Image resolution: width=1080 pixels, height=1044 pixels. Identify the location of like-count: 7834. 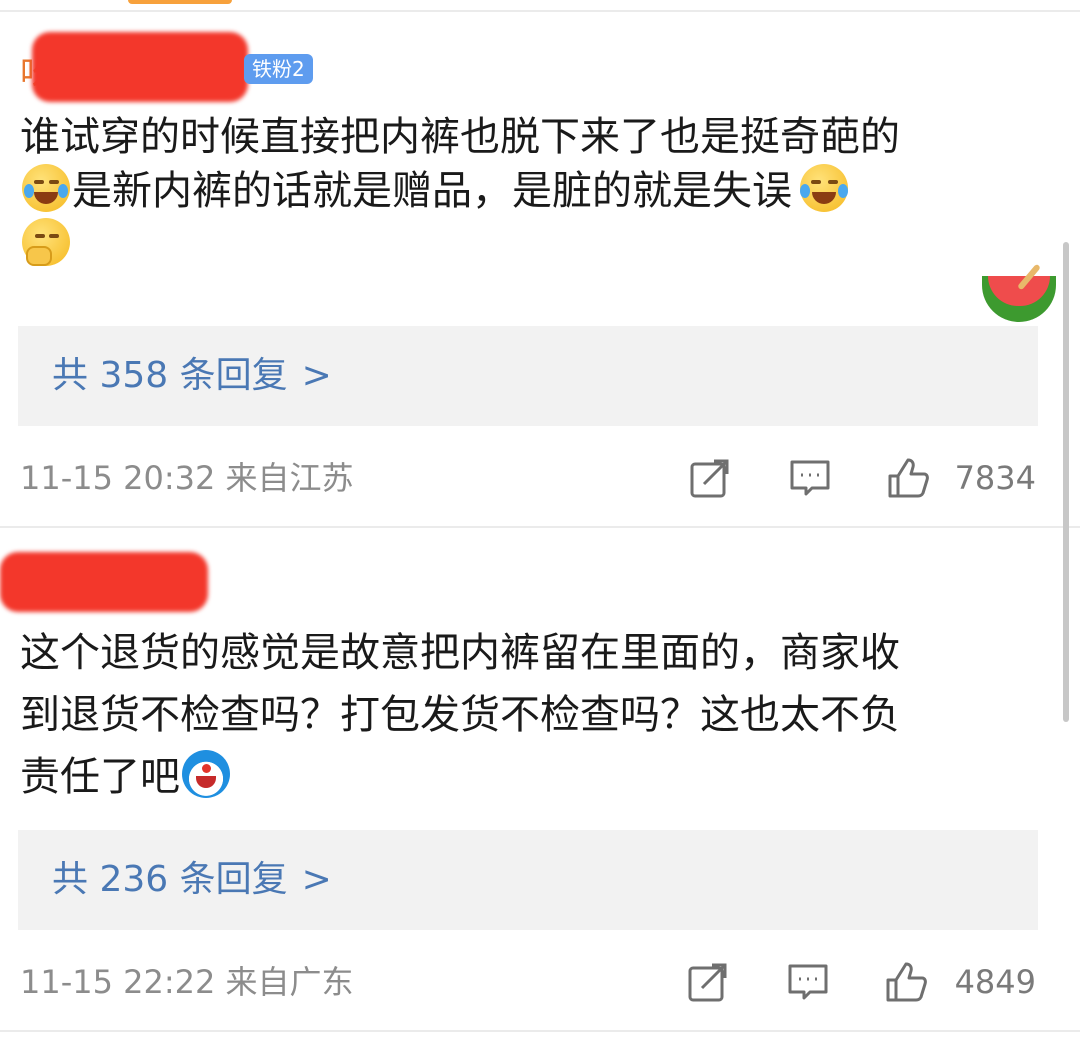
(995, 478).